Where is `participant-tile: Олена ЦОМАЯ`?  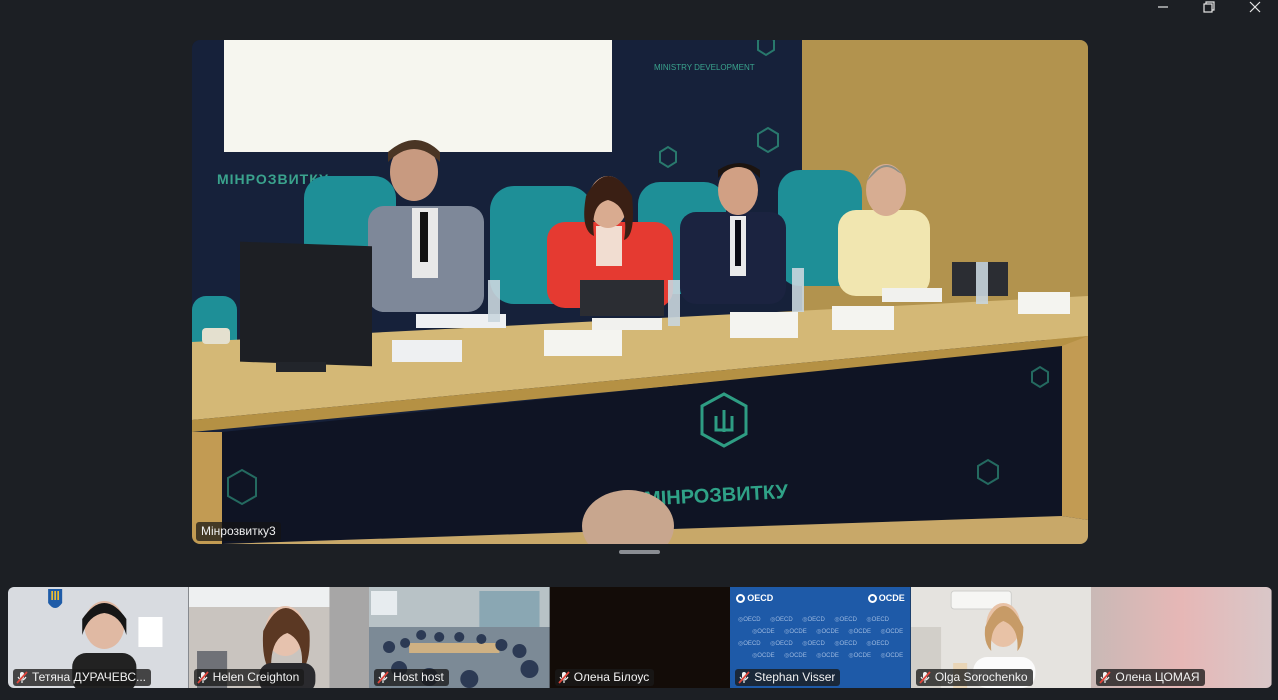
participant-tile: Олена ЦОМАЯ is located at coordinates (1181, 637).